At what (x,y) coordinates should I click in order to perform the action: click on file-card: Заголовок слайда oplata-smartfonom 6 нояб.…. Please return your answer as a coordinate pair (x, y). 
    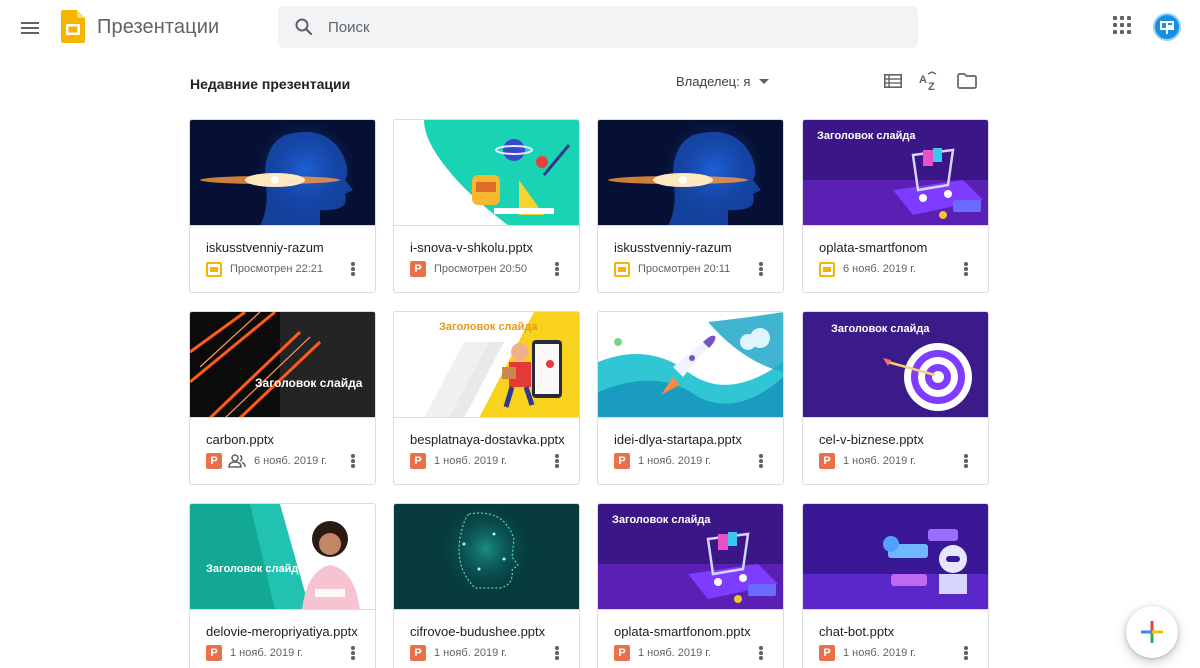
    Looking at the image, I should click on (895, 206).